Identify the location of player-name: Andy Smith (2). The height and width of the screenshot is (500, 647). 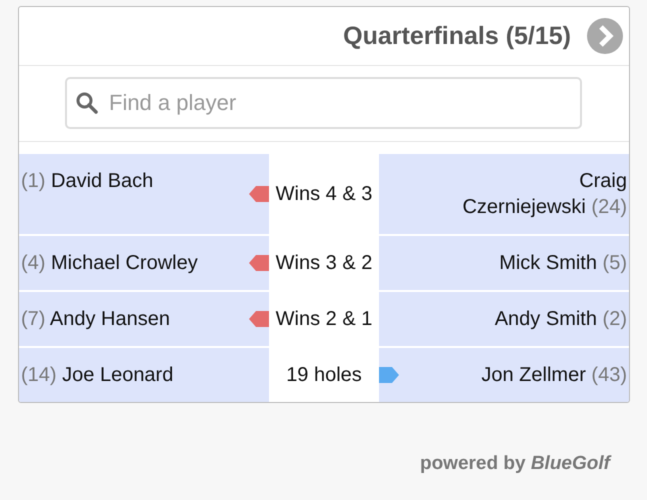
(520, 319).